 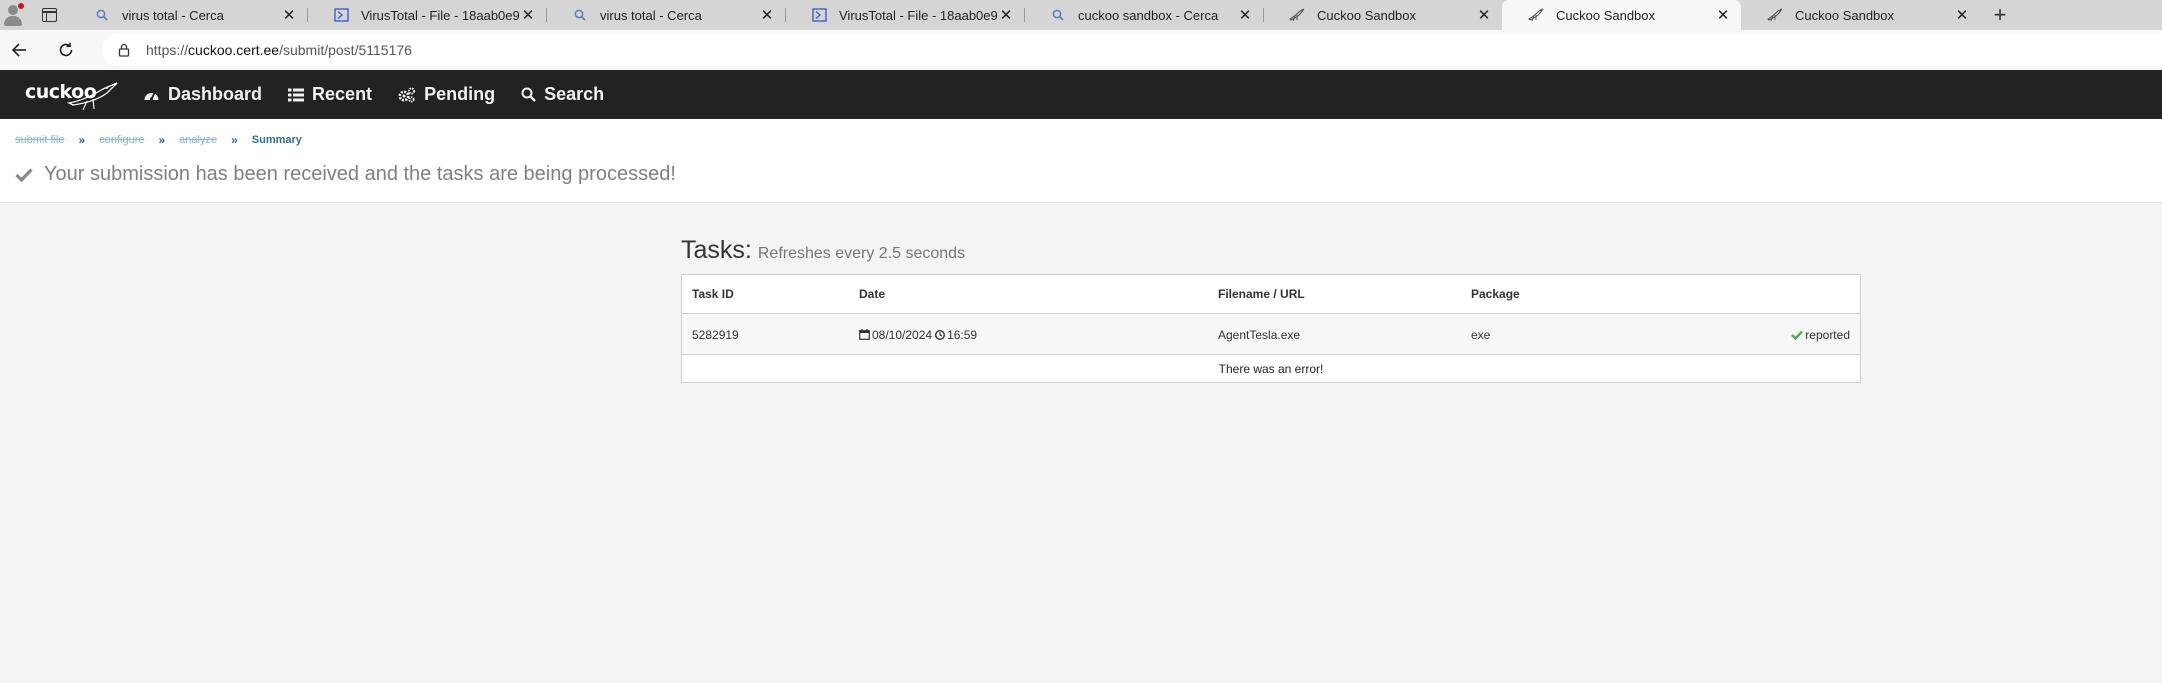 What do you see at coordinates (296, 95) in the screenshot?
I see `list-icon` at bounding box center [296, 95].